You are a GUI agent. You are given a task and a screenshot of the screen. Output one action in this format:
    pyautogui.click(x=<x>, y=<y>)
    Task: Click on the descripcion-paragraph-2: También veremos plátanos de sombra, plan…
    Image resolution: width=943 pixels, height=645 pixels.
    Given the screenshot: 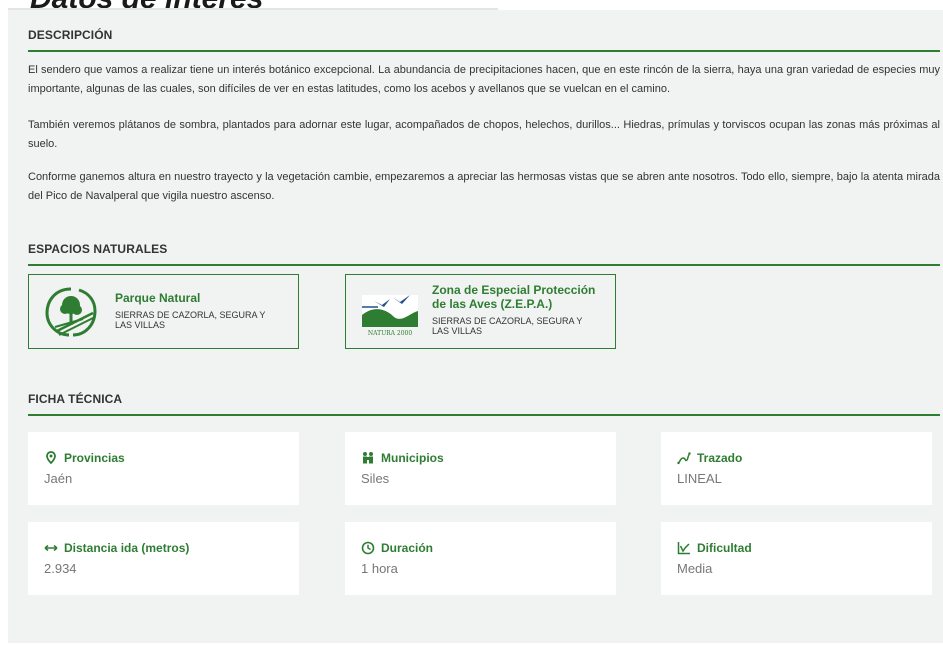 What is the action you would take?
    pyautogui.click(x=484, y=134)
    